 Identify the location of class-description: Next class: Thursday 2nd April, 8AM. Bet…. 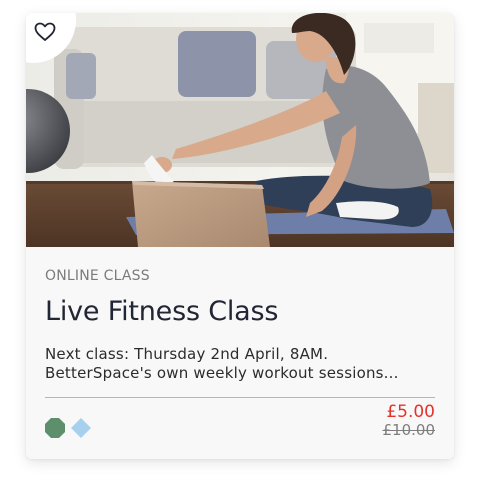
(241, 364).